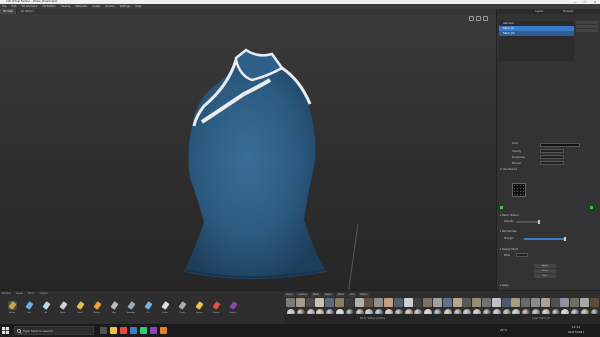 The width and height of the screenshot is (600, 337). I want to click on intensity-label: Intensity, so click(509, 221).